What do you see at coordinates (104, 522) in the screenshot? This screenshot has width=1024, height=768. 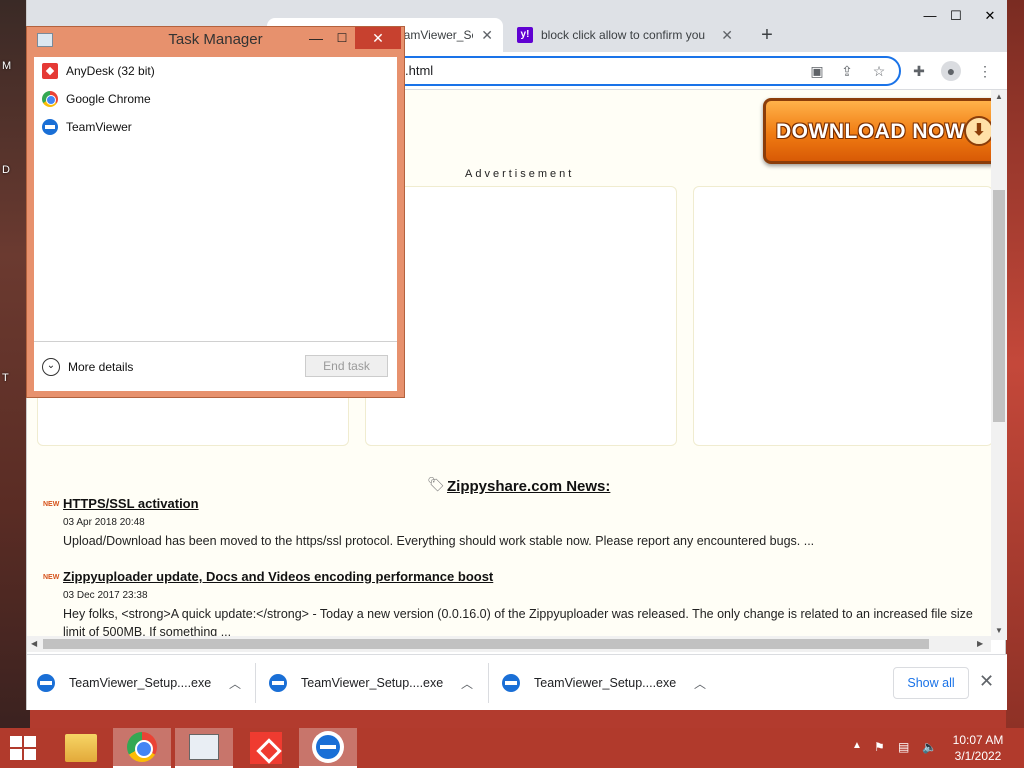 I see `news-date: 03 Apr 2018 20:48` at bounding box center [104, 522].